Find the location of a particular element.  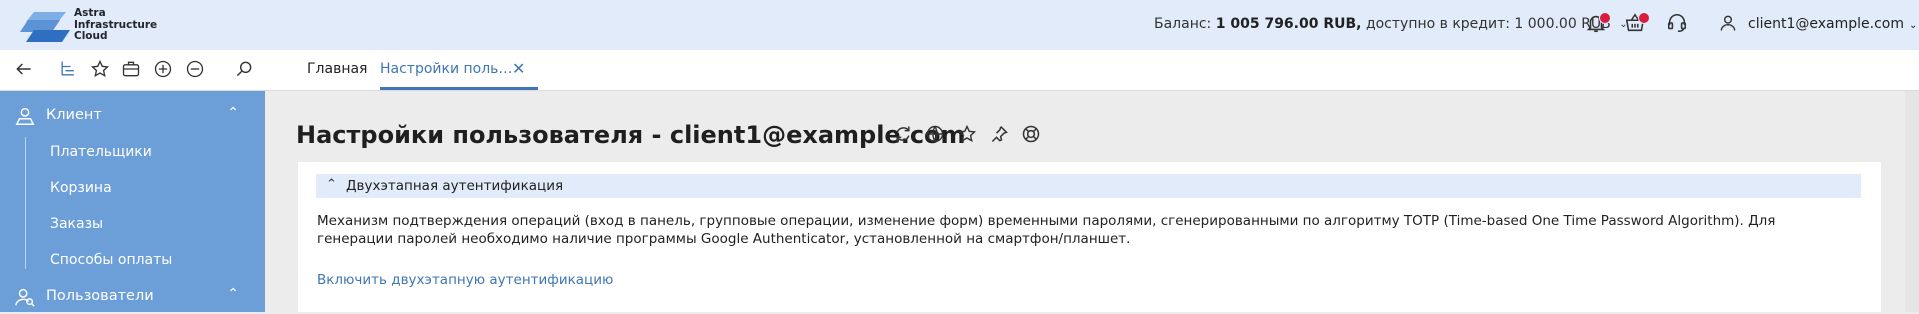

cart-button is located at coordinates (1637, 25).